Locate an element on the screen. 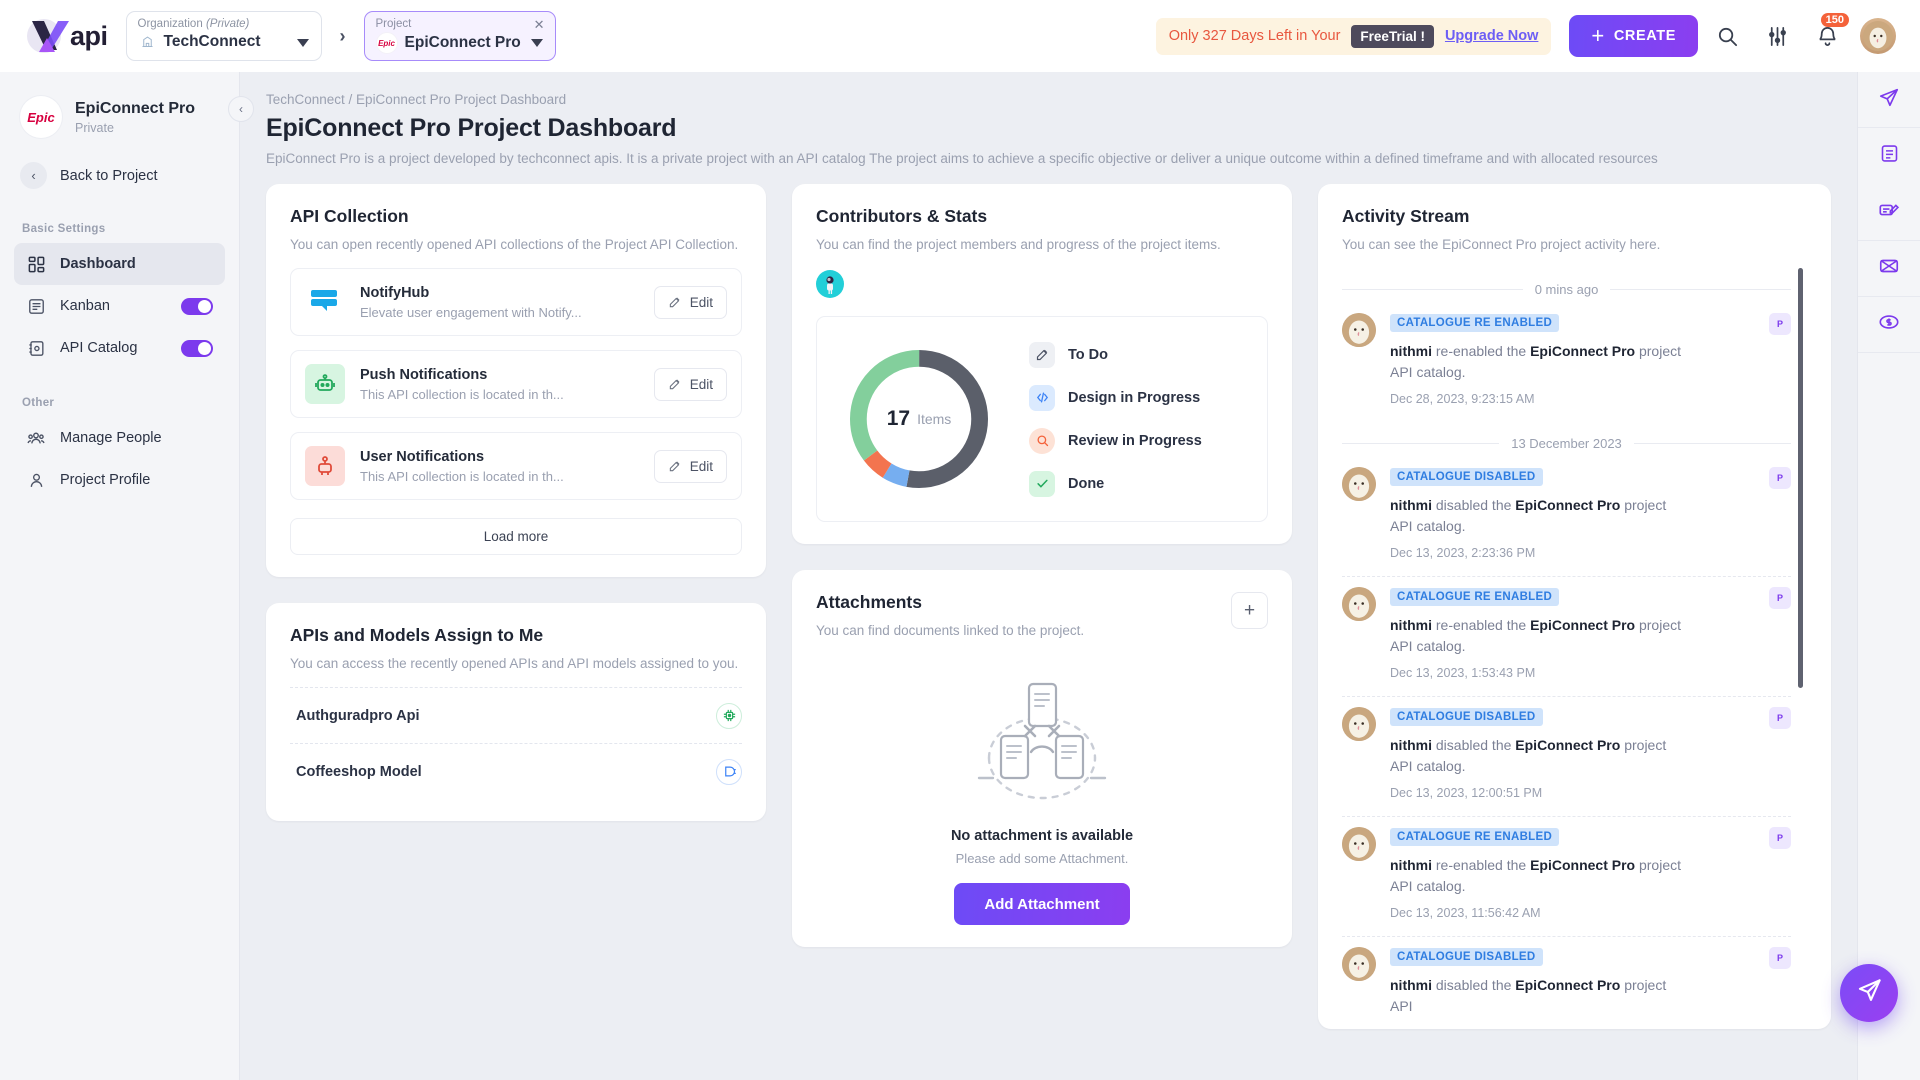 The height and width of the screenshot is (1080, 1920). legend-item-design-in-progress: Design in Progress is located at coordinates (1115, 397).